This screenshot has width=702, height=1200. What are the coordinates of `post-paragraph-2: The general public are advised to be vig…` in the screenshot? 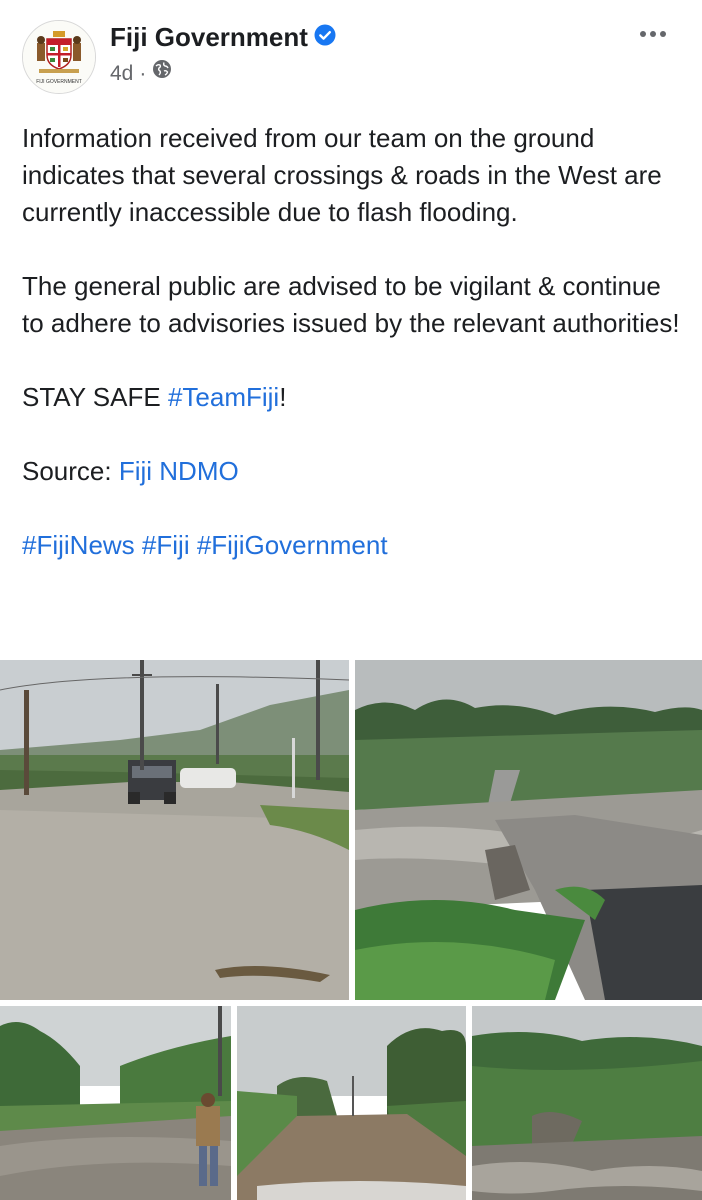 It's located at (351, 304).